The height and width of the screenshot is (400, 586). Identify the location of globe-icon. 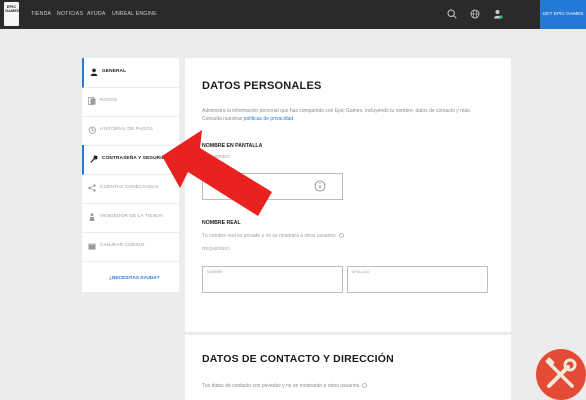
(475, 14).